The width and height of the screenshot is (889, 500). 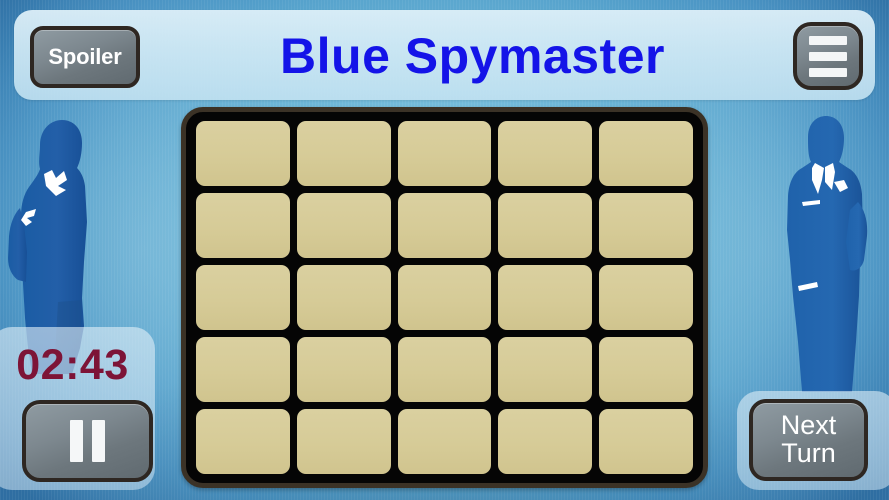 What do you see at coordinates (87, 441) in the screenshot?
I see `pause-button` at bounding box center [87, 441].